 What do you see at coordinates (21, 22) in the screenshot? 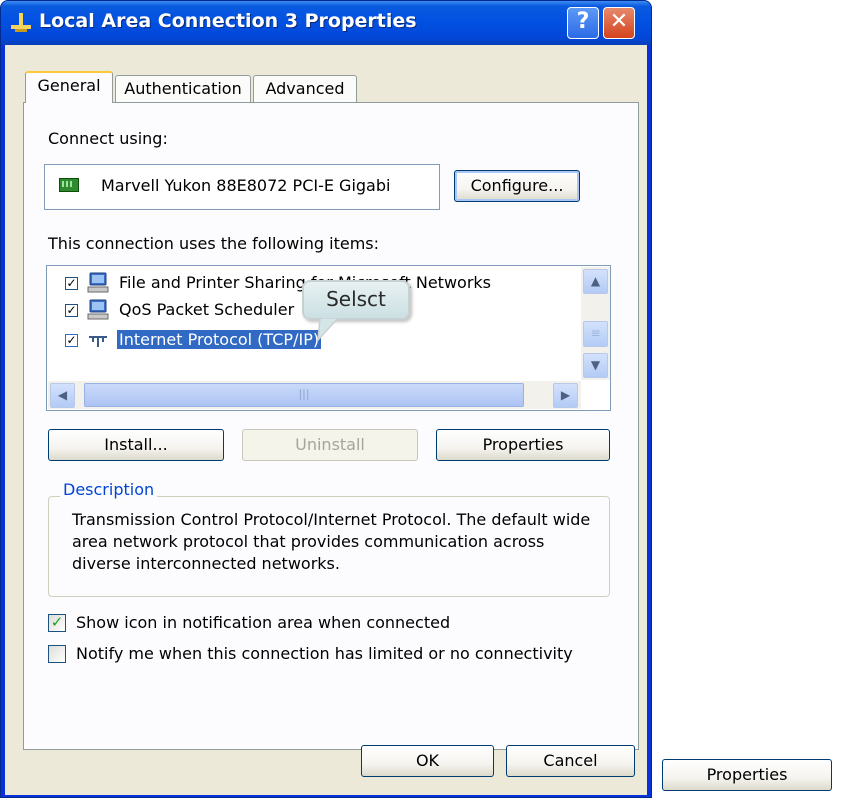
I see `network-connection-icon` at bounding box center [21, 22].